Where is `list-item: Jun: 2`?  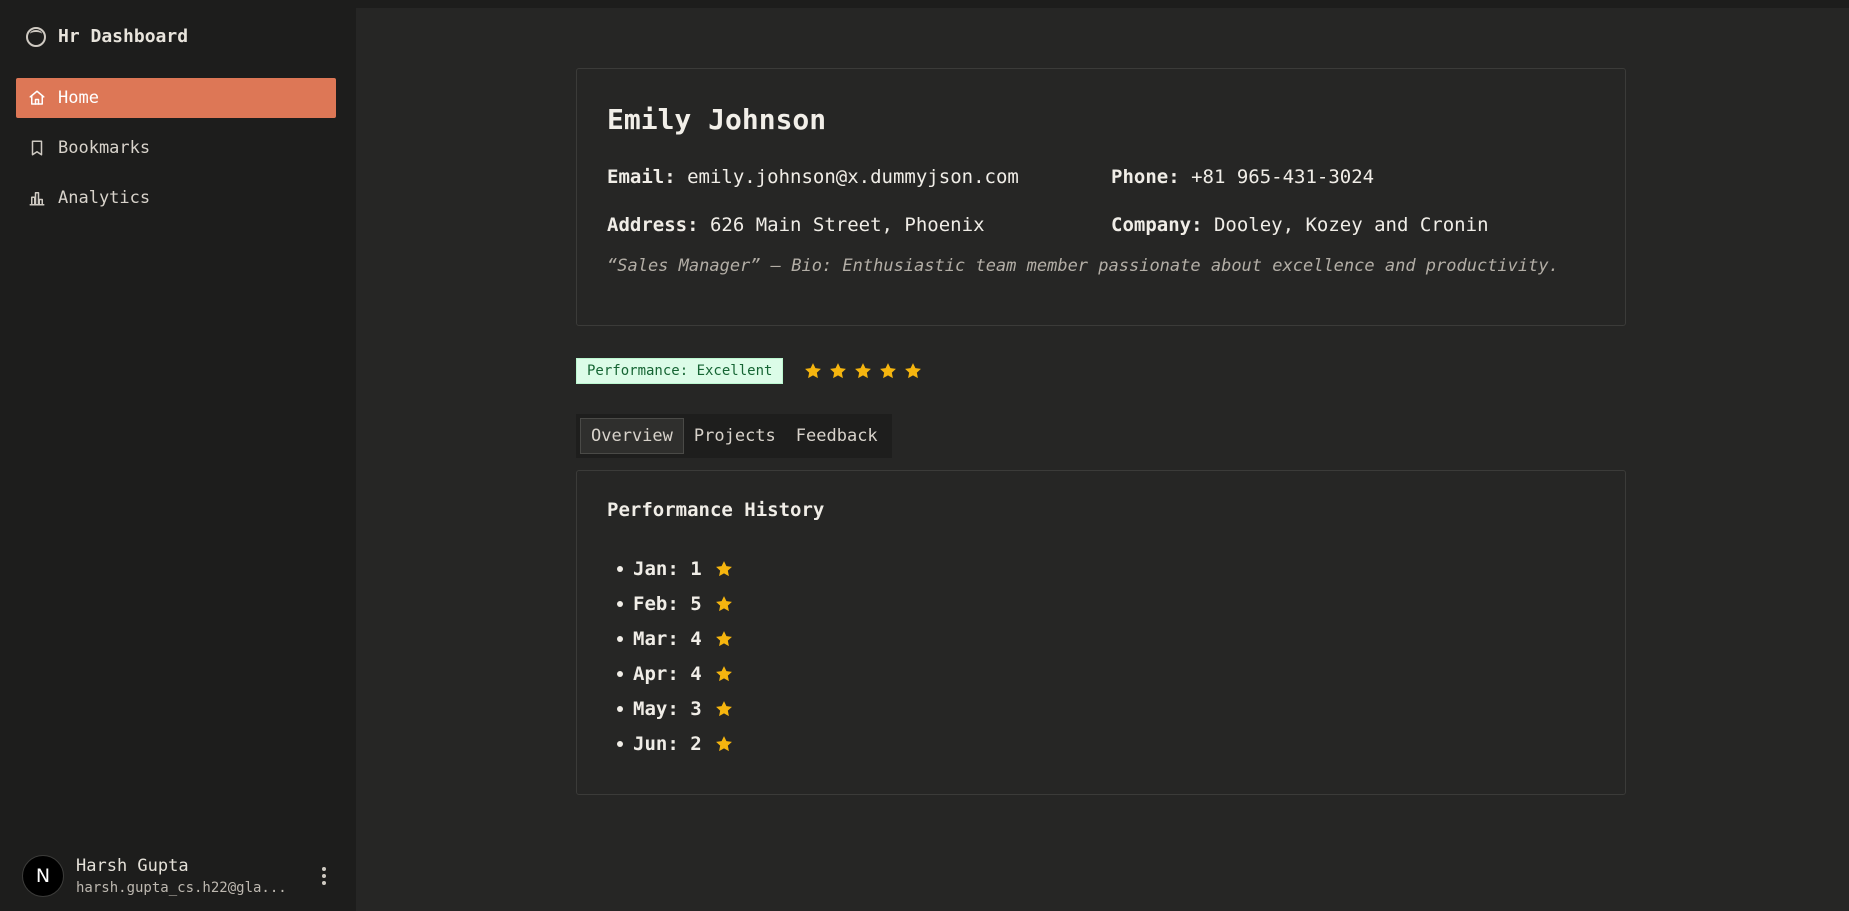
list-item: Jun: 2 is located at coordinates (1101, 743).